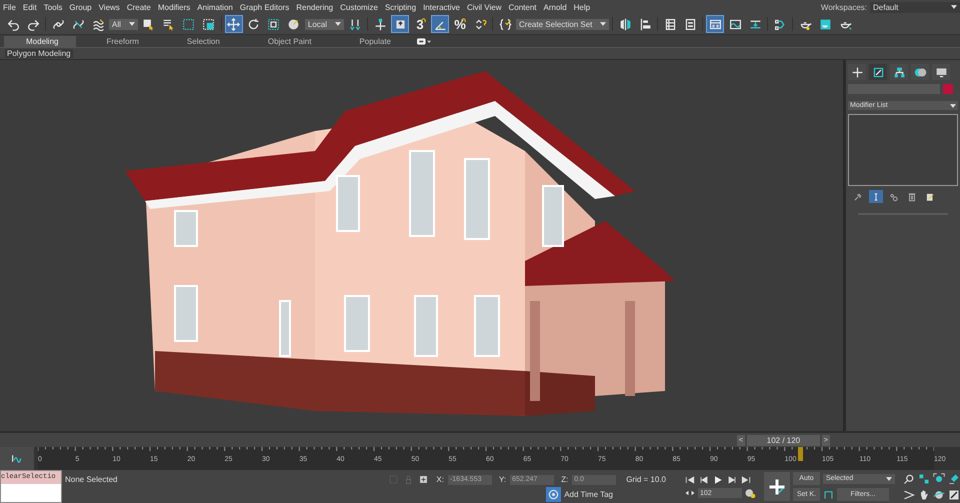 The height and width of the screenshot is (503, 960). What do you see at coordinates (29, 7) in the screenshot?
I see `menu-item: Edit` at bounding box center [29, 7].